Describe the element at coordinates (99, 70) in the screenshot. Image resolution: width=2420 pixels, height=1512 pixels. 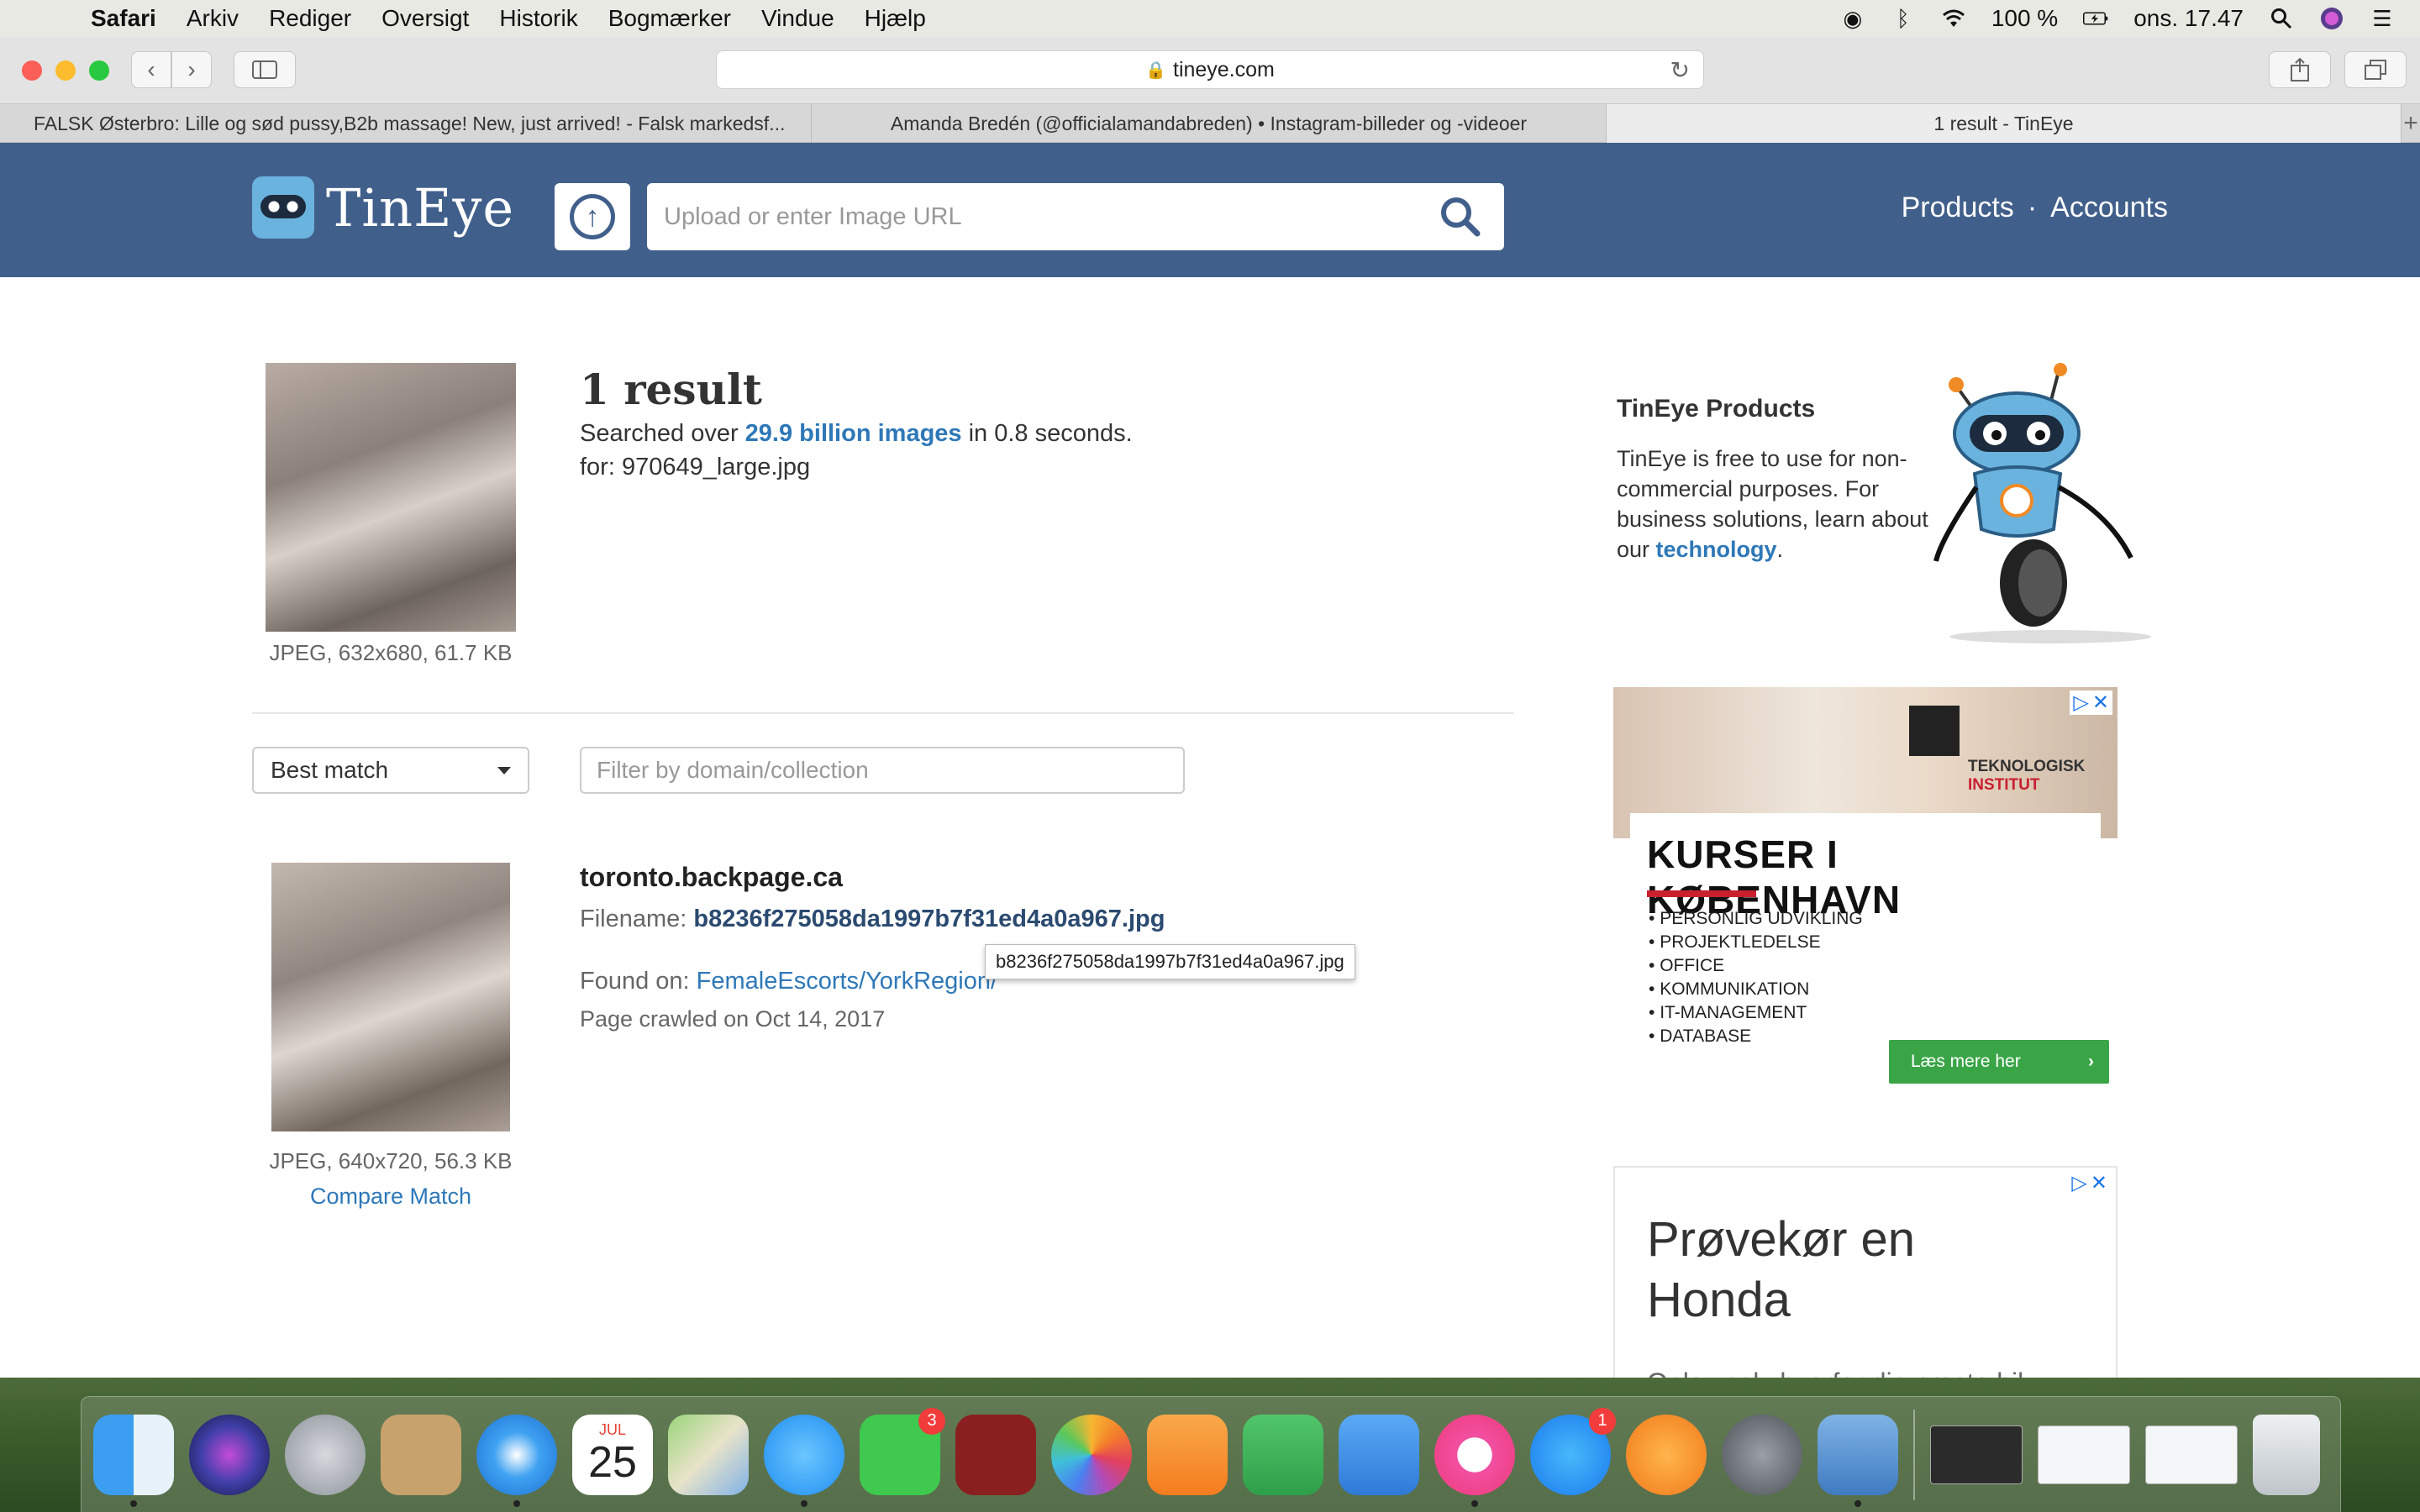
I see `fullscreen-window-button` at that location.